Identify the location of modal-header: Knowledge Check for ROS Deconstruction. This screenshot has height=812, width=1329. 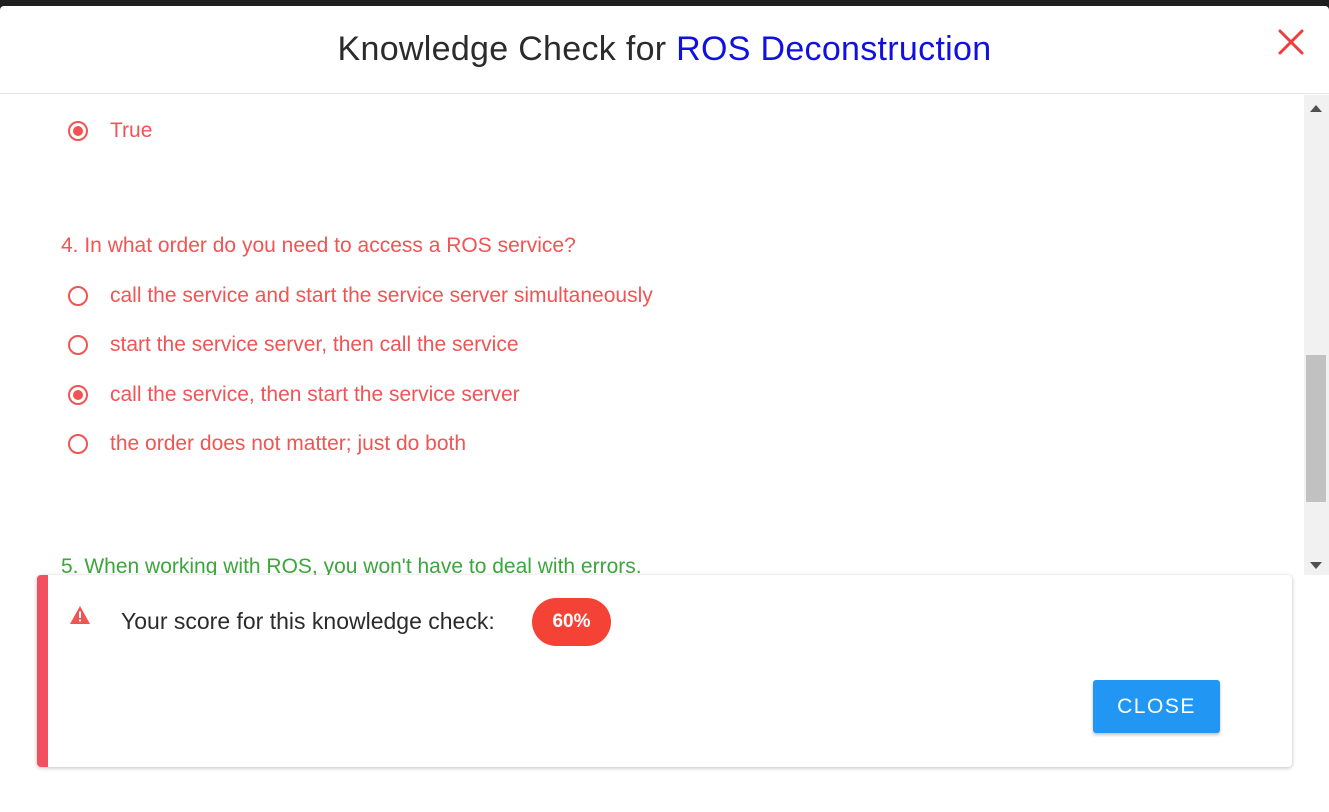
(664, 50).